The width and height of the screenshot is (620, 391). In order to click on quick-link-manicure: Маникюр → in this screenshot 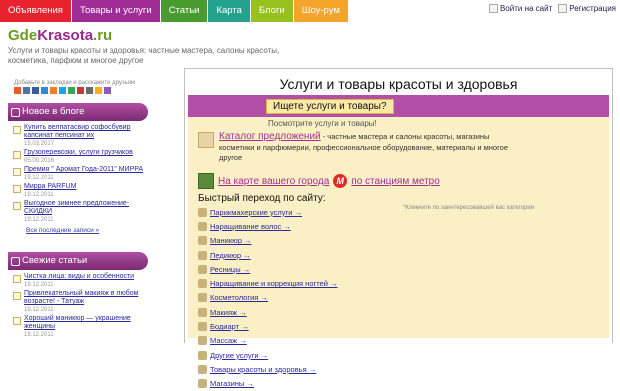, I will do `click(231, 240)`.